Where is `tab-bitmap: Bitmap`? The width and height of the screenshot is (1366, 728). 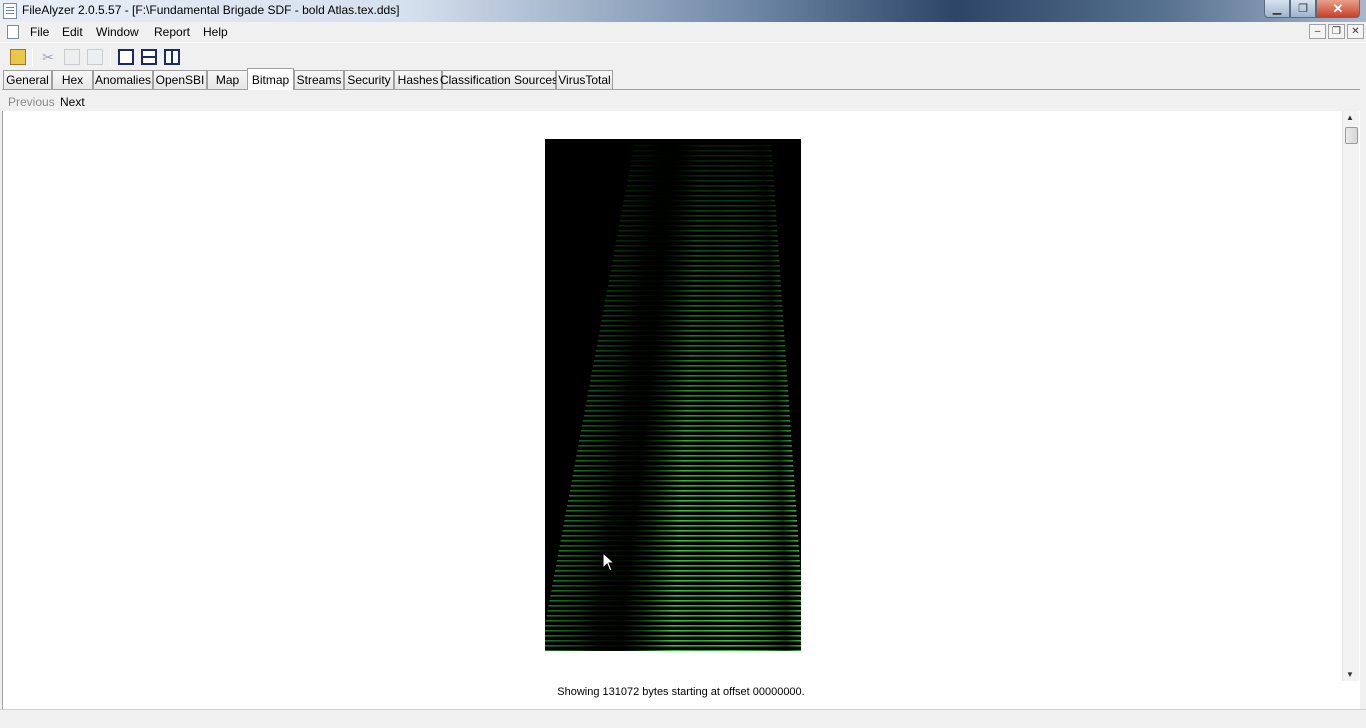
tab-bitmap: Bitmap is located at coordinates (270, 79).